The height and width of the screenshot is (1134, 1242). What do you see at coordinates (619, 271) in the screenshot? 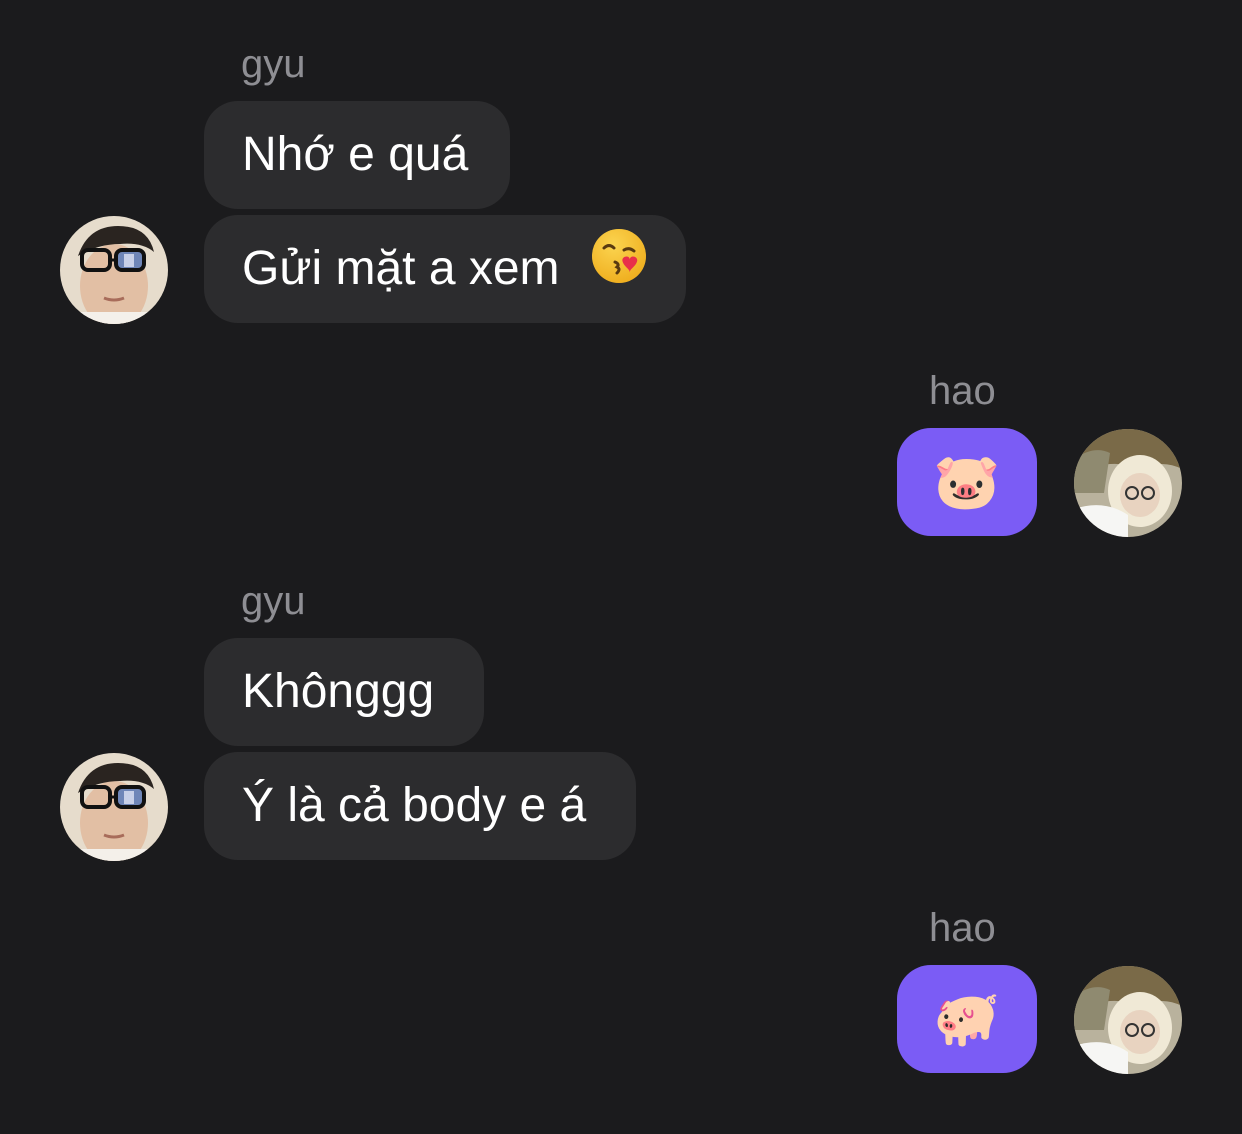
I see `kissing-face-emoji-icon` at bounding box center [619, 271].